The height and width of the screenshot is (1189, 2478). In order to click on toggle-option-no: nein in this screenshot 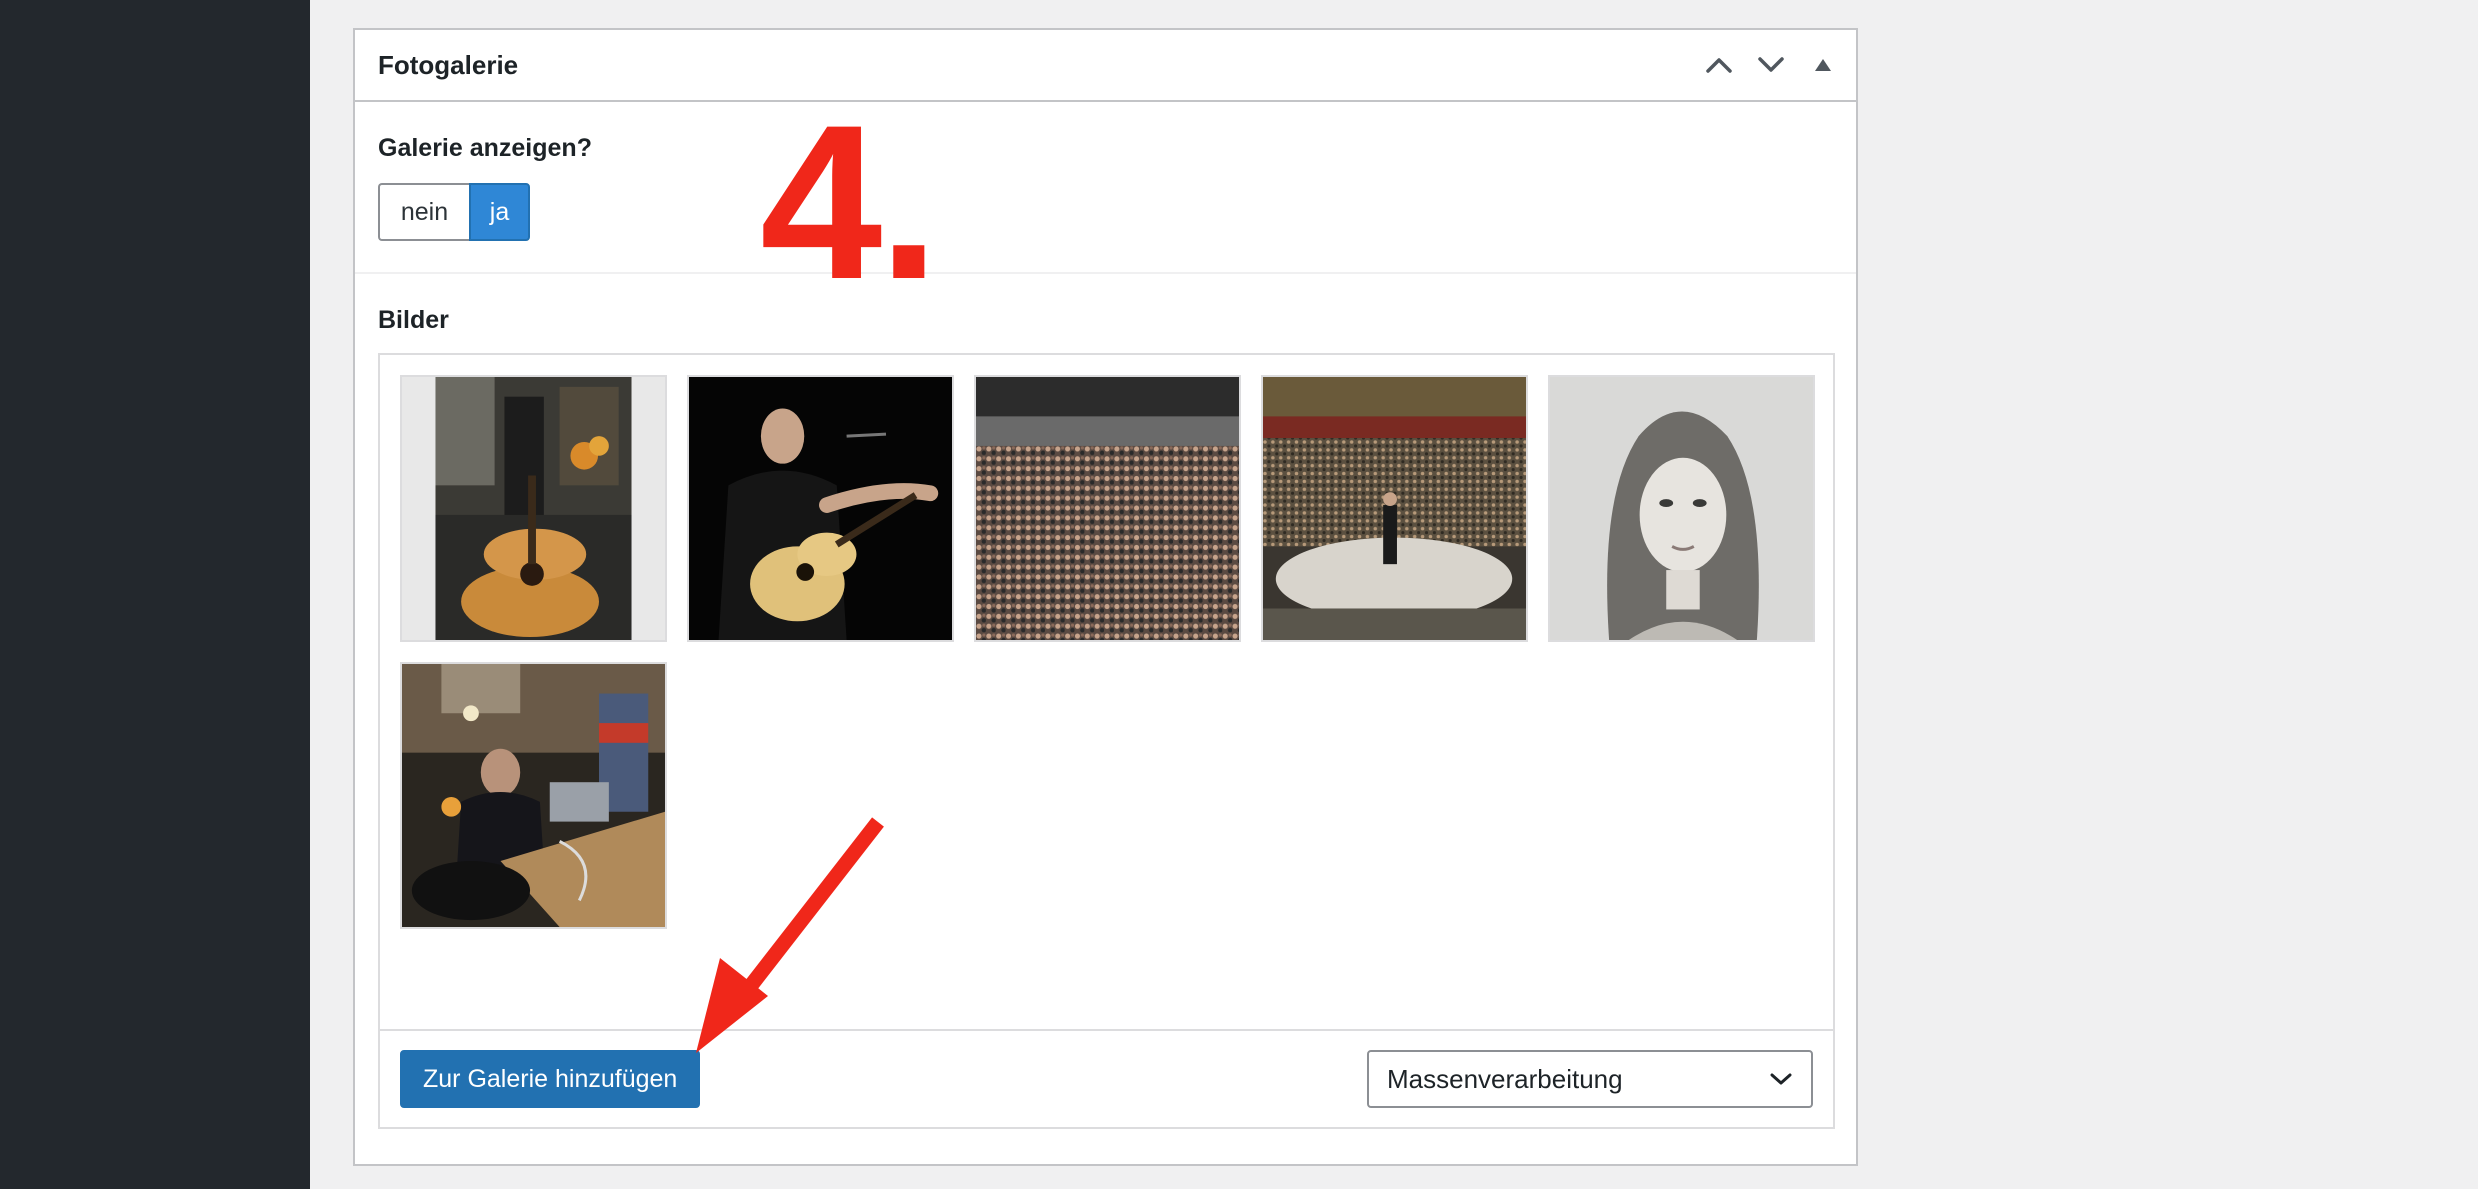, I will do `click(423, 212)`.